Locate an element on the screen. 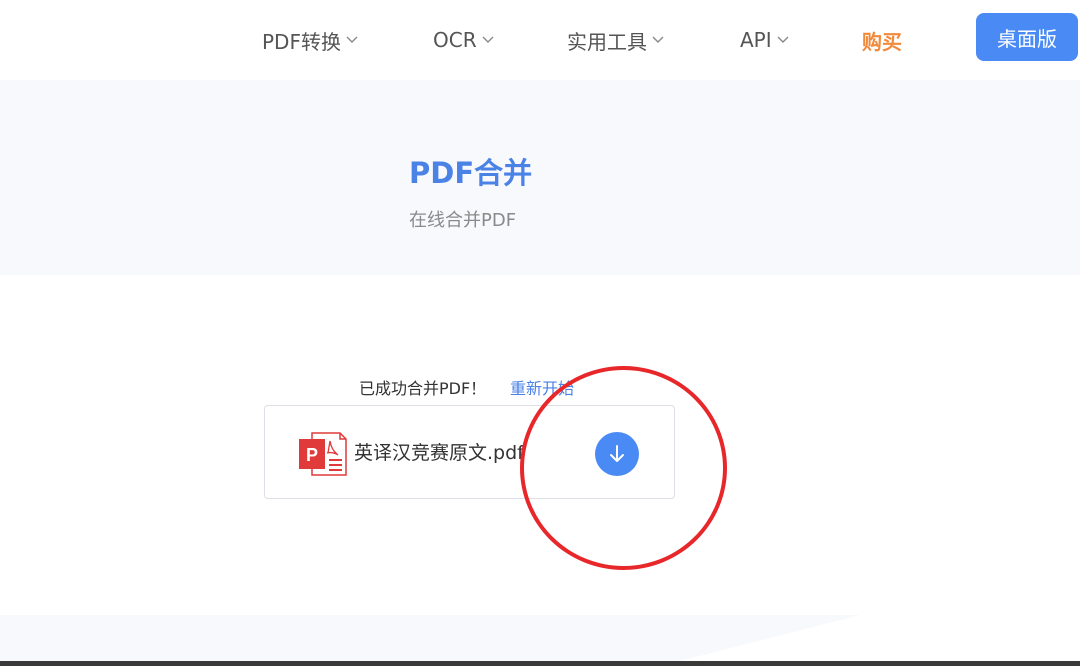 This screenshot has width=1080, height=666. file-name: 英译汉竞赛原文.pdf is located at coordinates (439, 453).